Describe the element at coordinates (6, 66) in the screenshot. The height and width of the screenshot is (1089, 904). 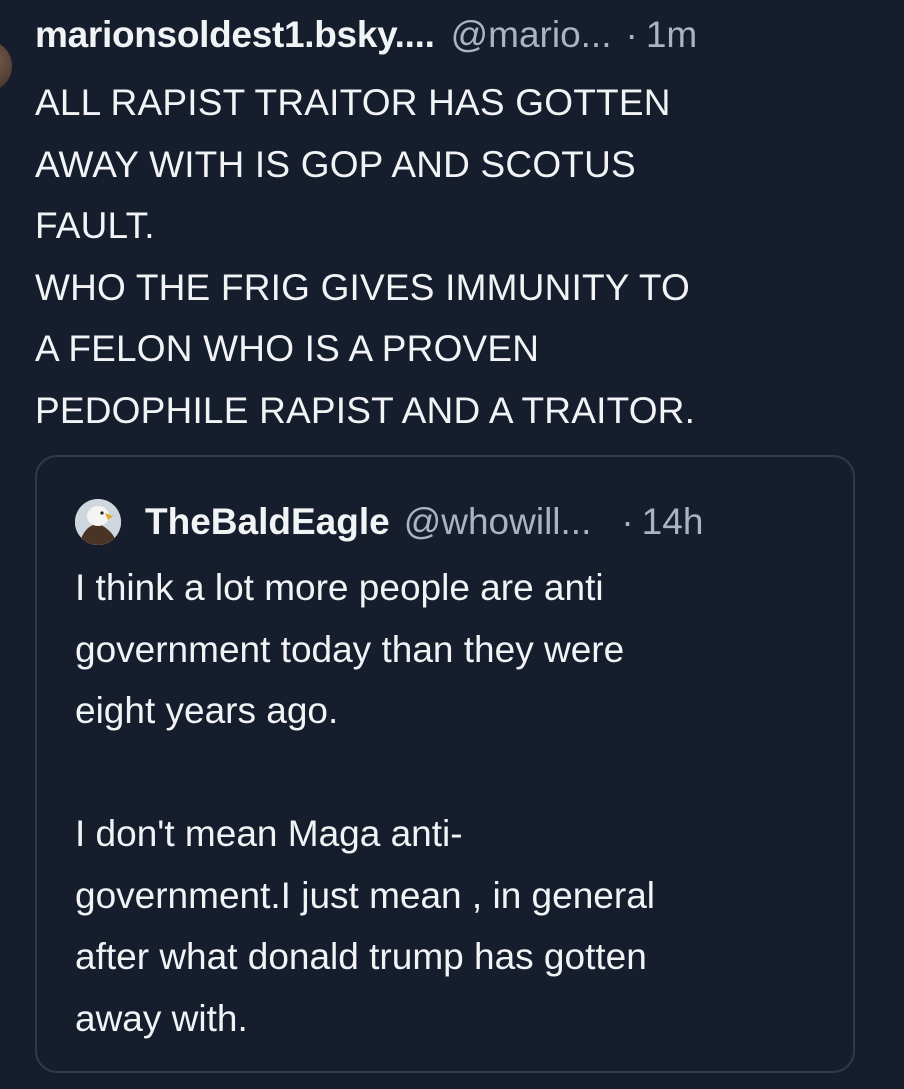
I see `author-avatar` at that location.